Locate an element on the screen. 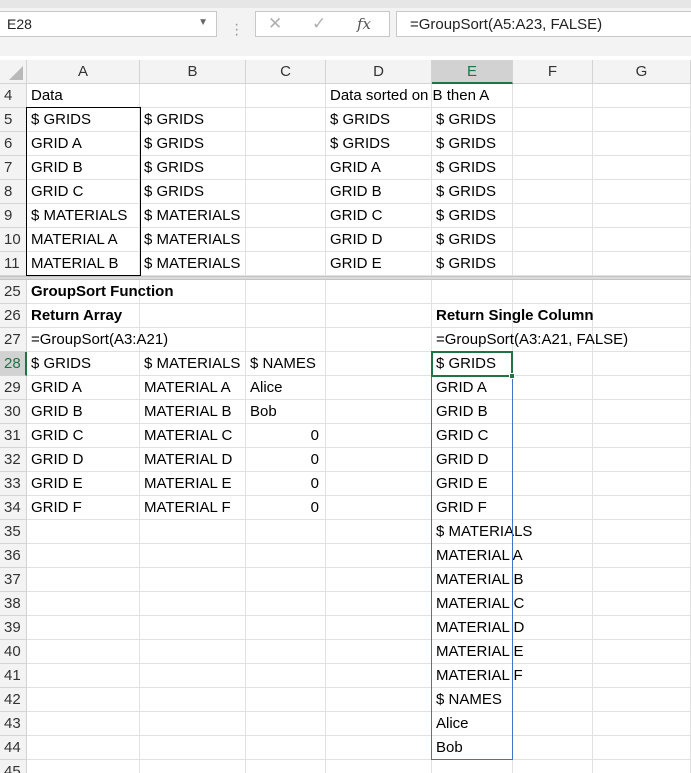  cell-b28: $ MATERIALS is located at coordinates (193, 364).